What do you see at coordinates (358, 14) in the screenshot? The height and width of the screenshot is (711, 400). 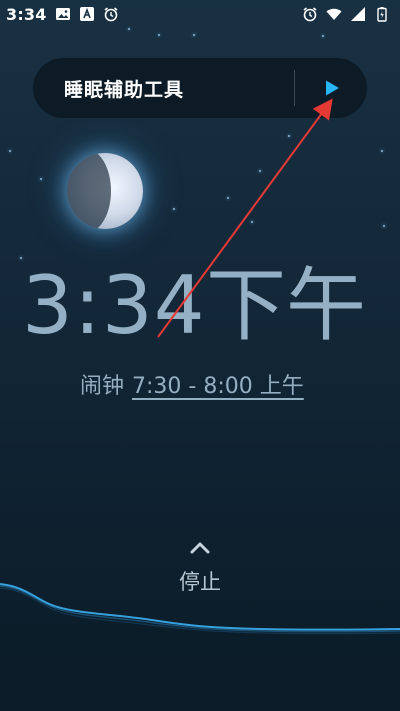 I see `signal-icon` at bounding box center [358, 14].